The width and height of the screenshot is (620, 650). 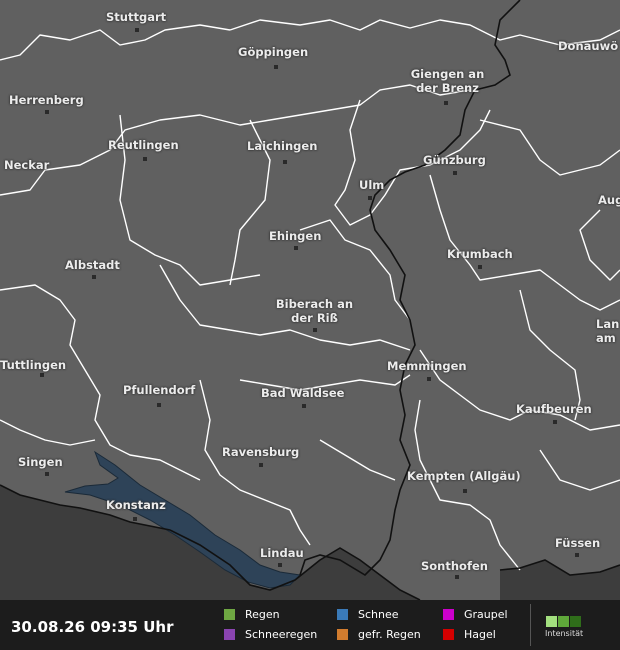 I want to click on city-label: Krumbach, so click(x=480, y=254).